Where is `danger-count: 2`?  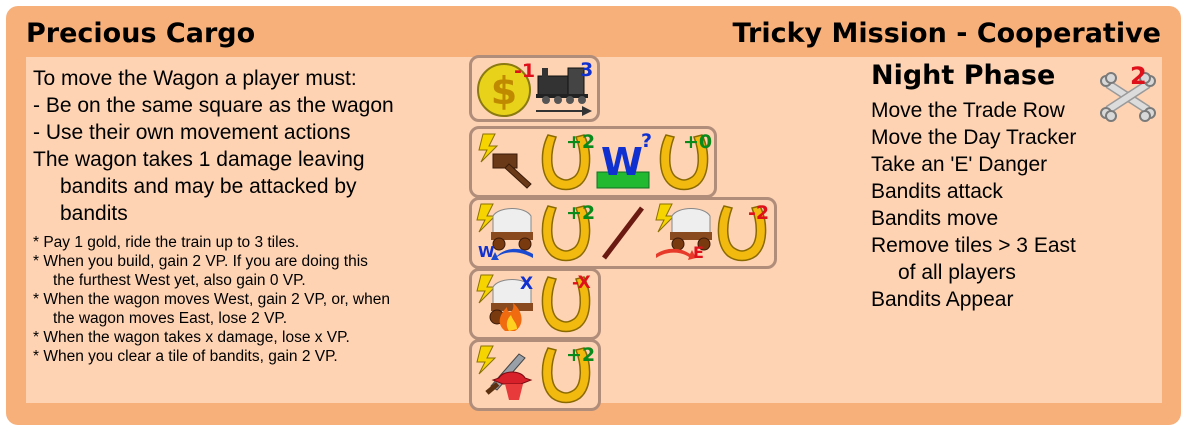
danger-count: 2 is located at coordinates (1138, 76).